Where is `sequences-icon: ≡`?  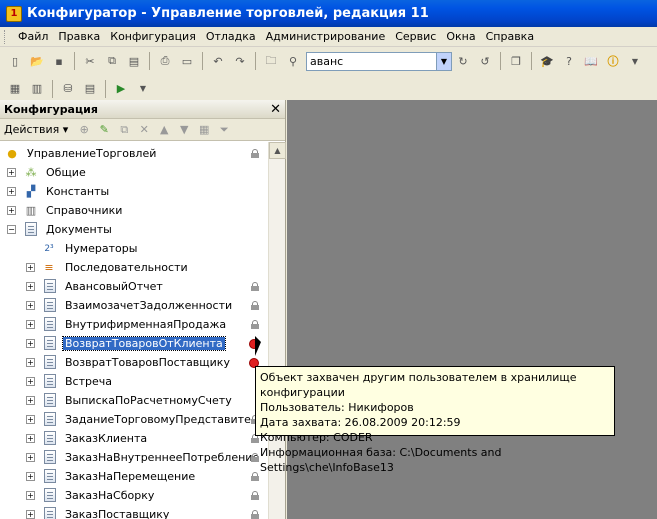 sequences-icon: ≡ is located at coordinates (49, 267).